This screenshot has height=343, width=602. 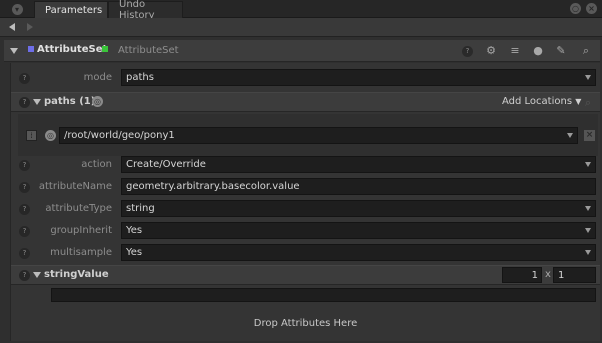 What do you see at coordinates (522, 275) in the screenshot?
I see `array-size-rows-field: 1` at bounding box center [522, 275].